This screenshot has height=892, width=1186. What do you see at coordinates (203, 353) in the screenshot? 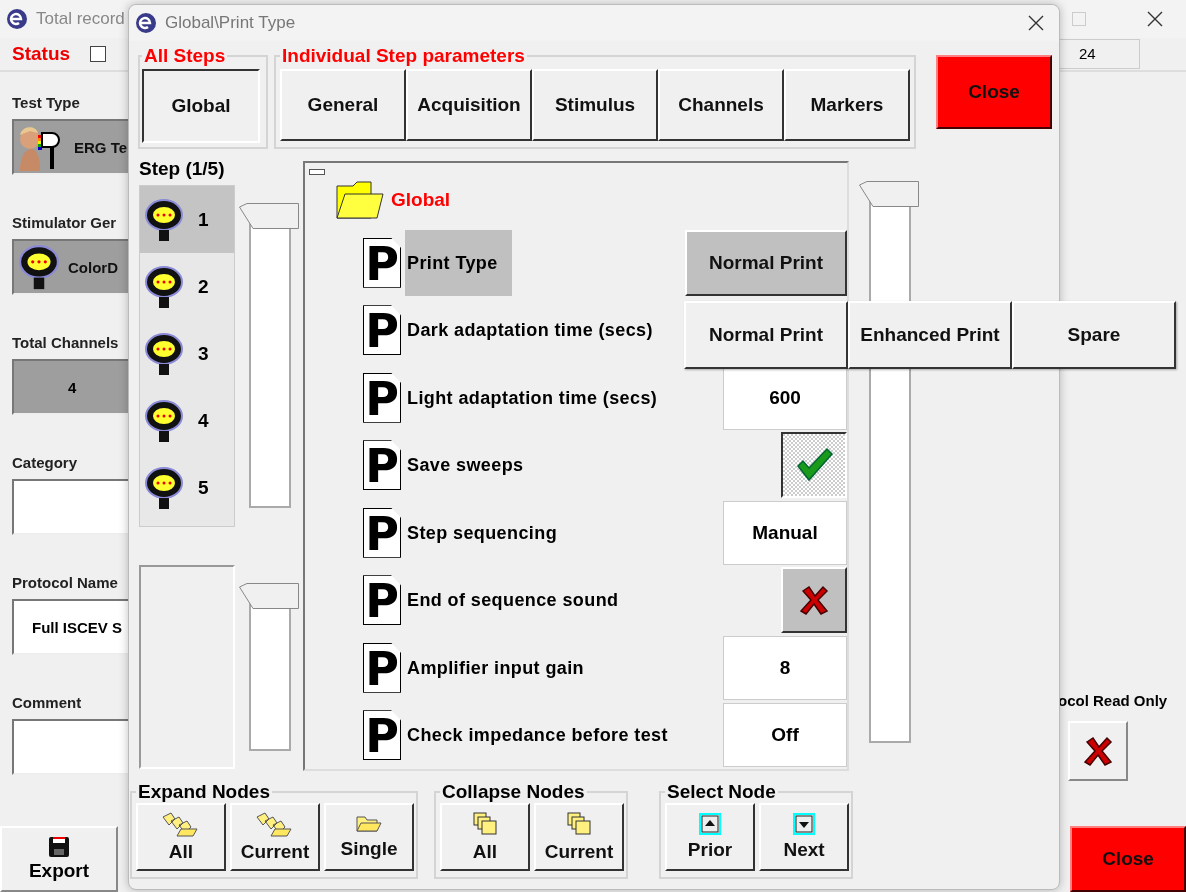
I see `step-number: 3` at bounding box center [203, 353].